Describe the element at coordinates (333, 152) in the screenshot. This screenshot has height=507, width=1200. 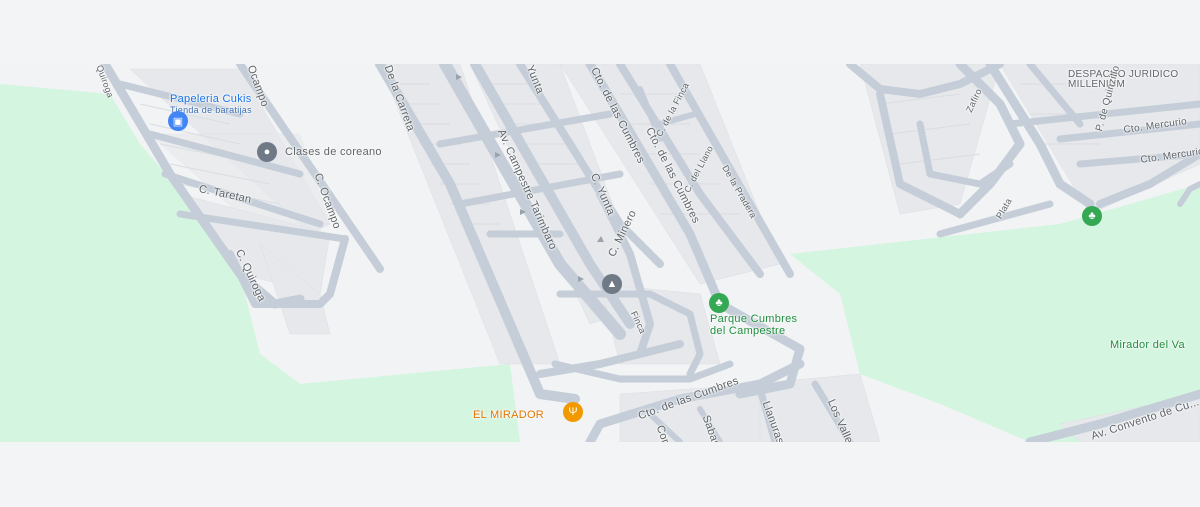
I see `clases-label: Clases de coreano` at that location.